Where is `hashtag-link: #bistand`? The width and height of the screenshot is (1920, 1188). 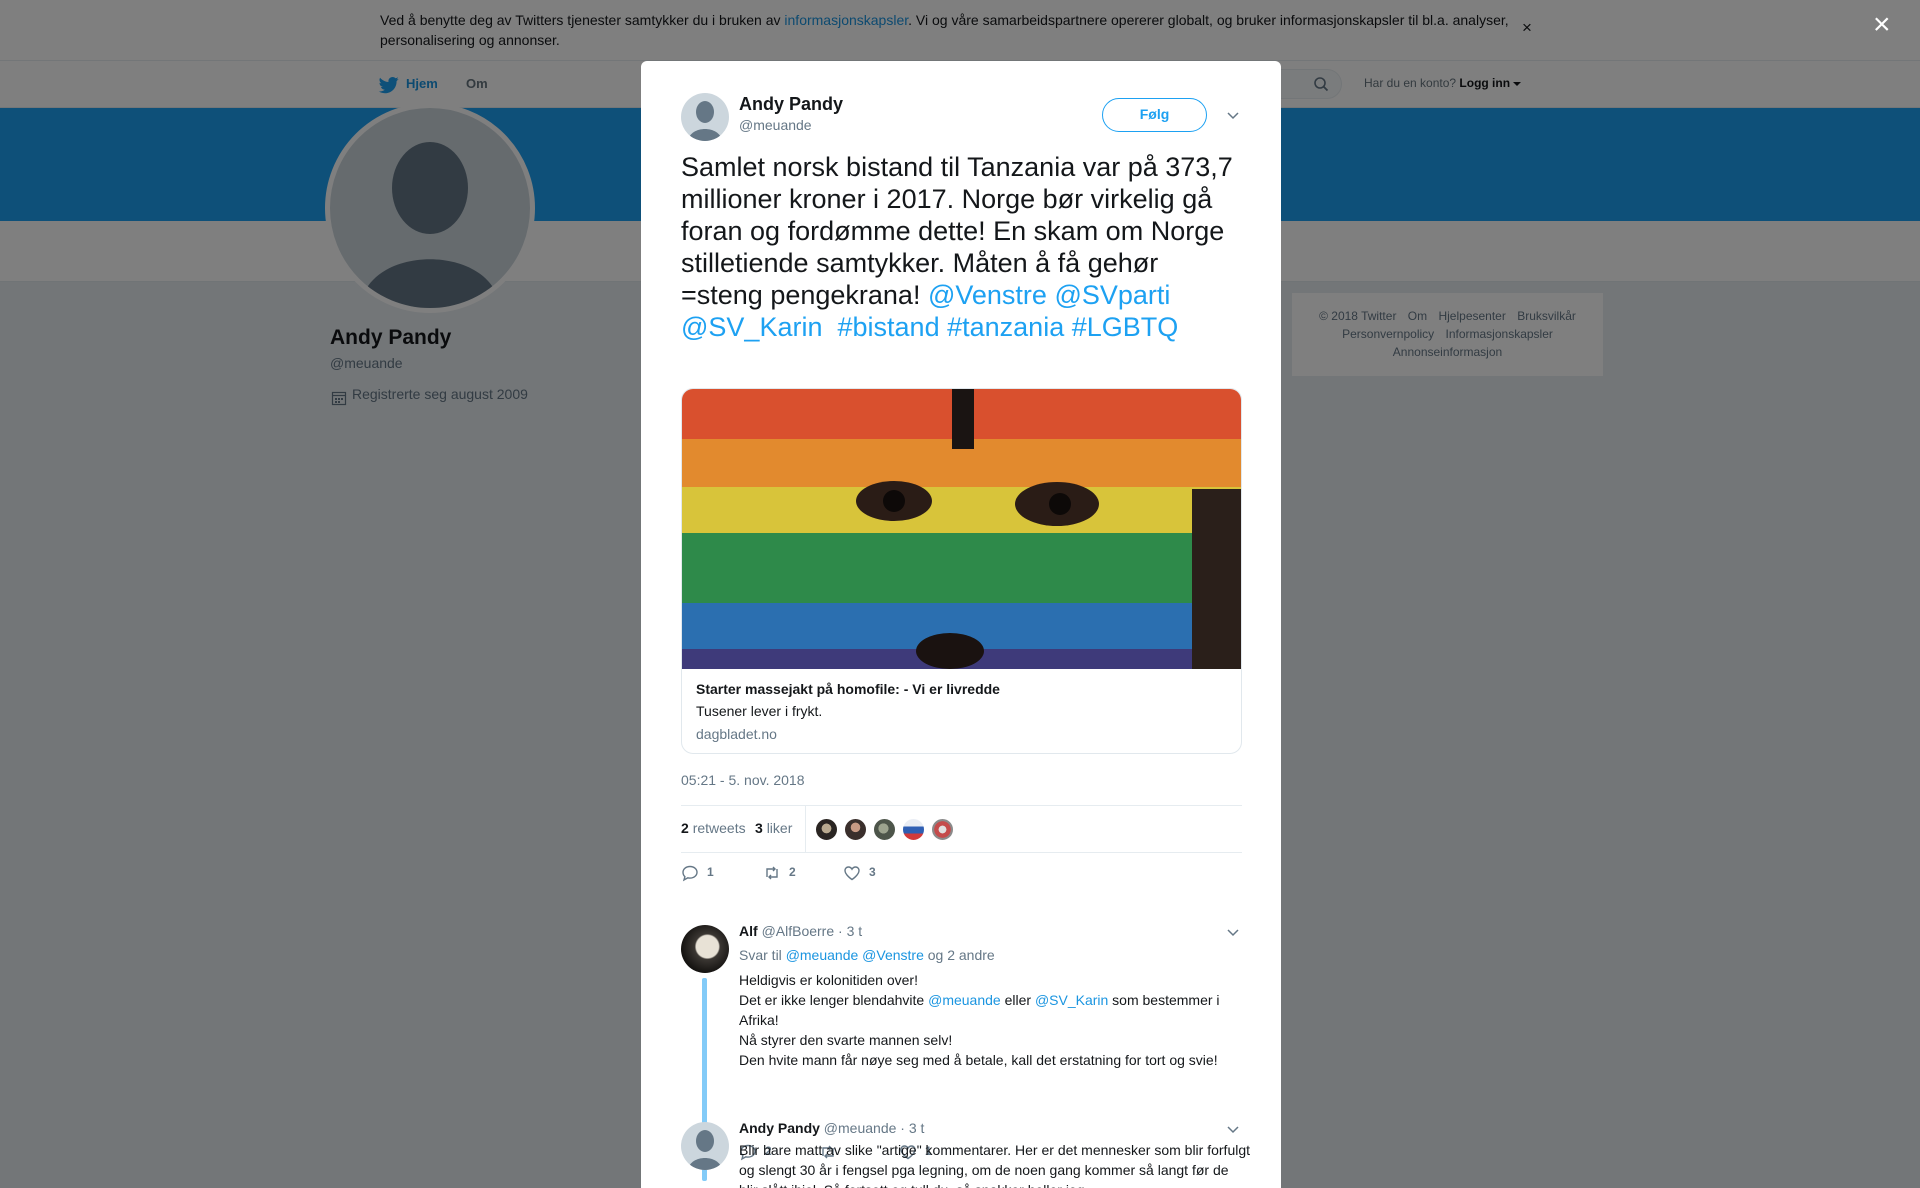 hashtag-link: #bistand is located at coordinates (889, 327).